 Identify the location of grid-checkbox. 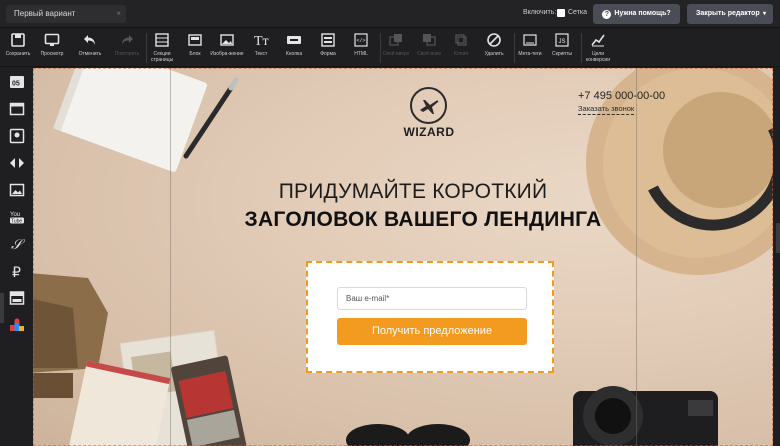
(561, 13).